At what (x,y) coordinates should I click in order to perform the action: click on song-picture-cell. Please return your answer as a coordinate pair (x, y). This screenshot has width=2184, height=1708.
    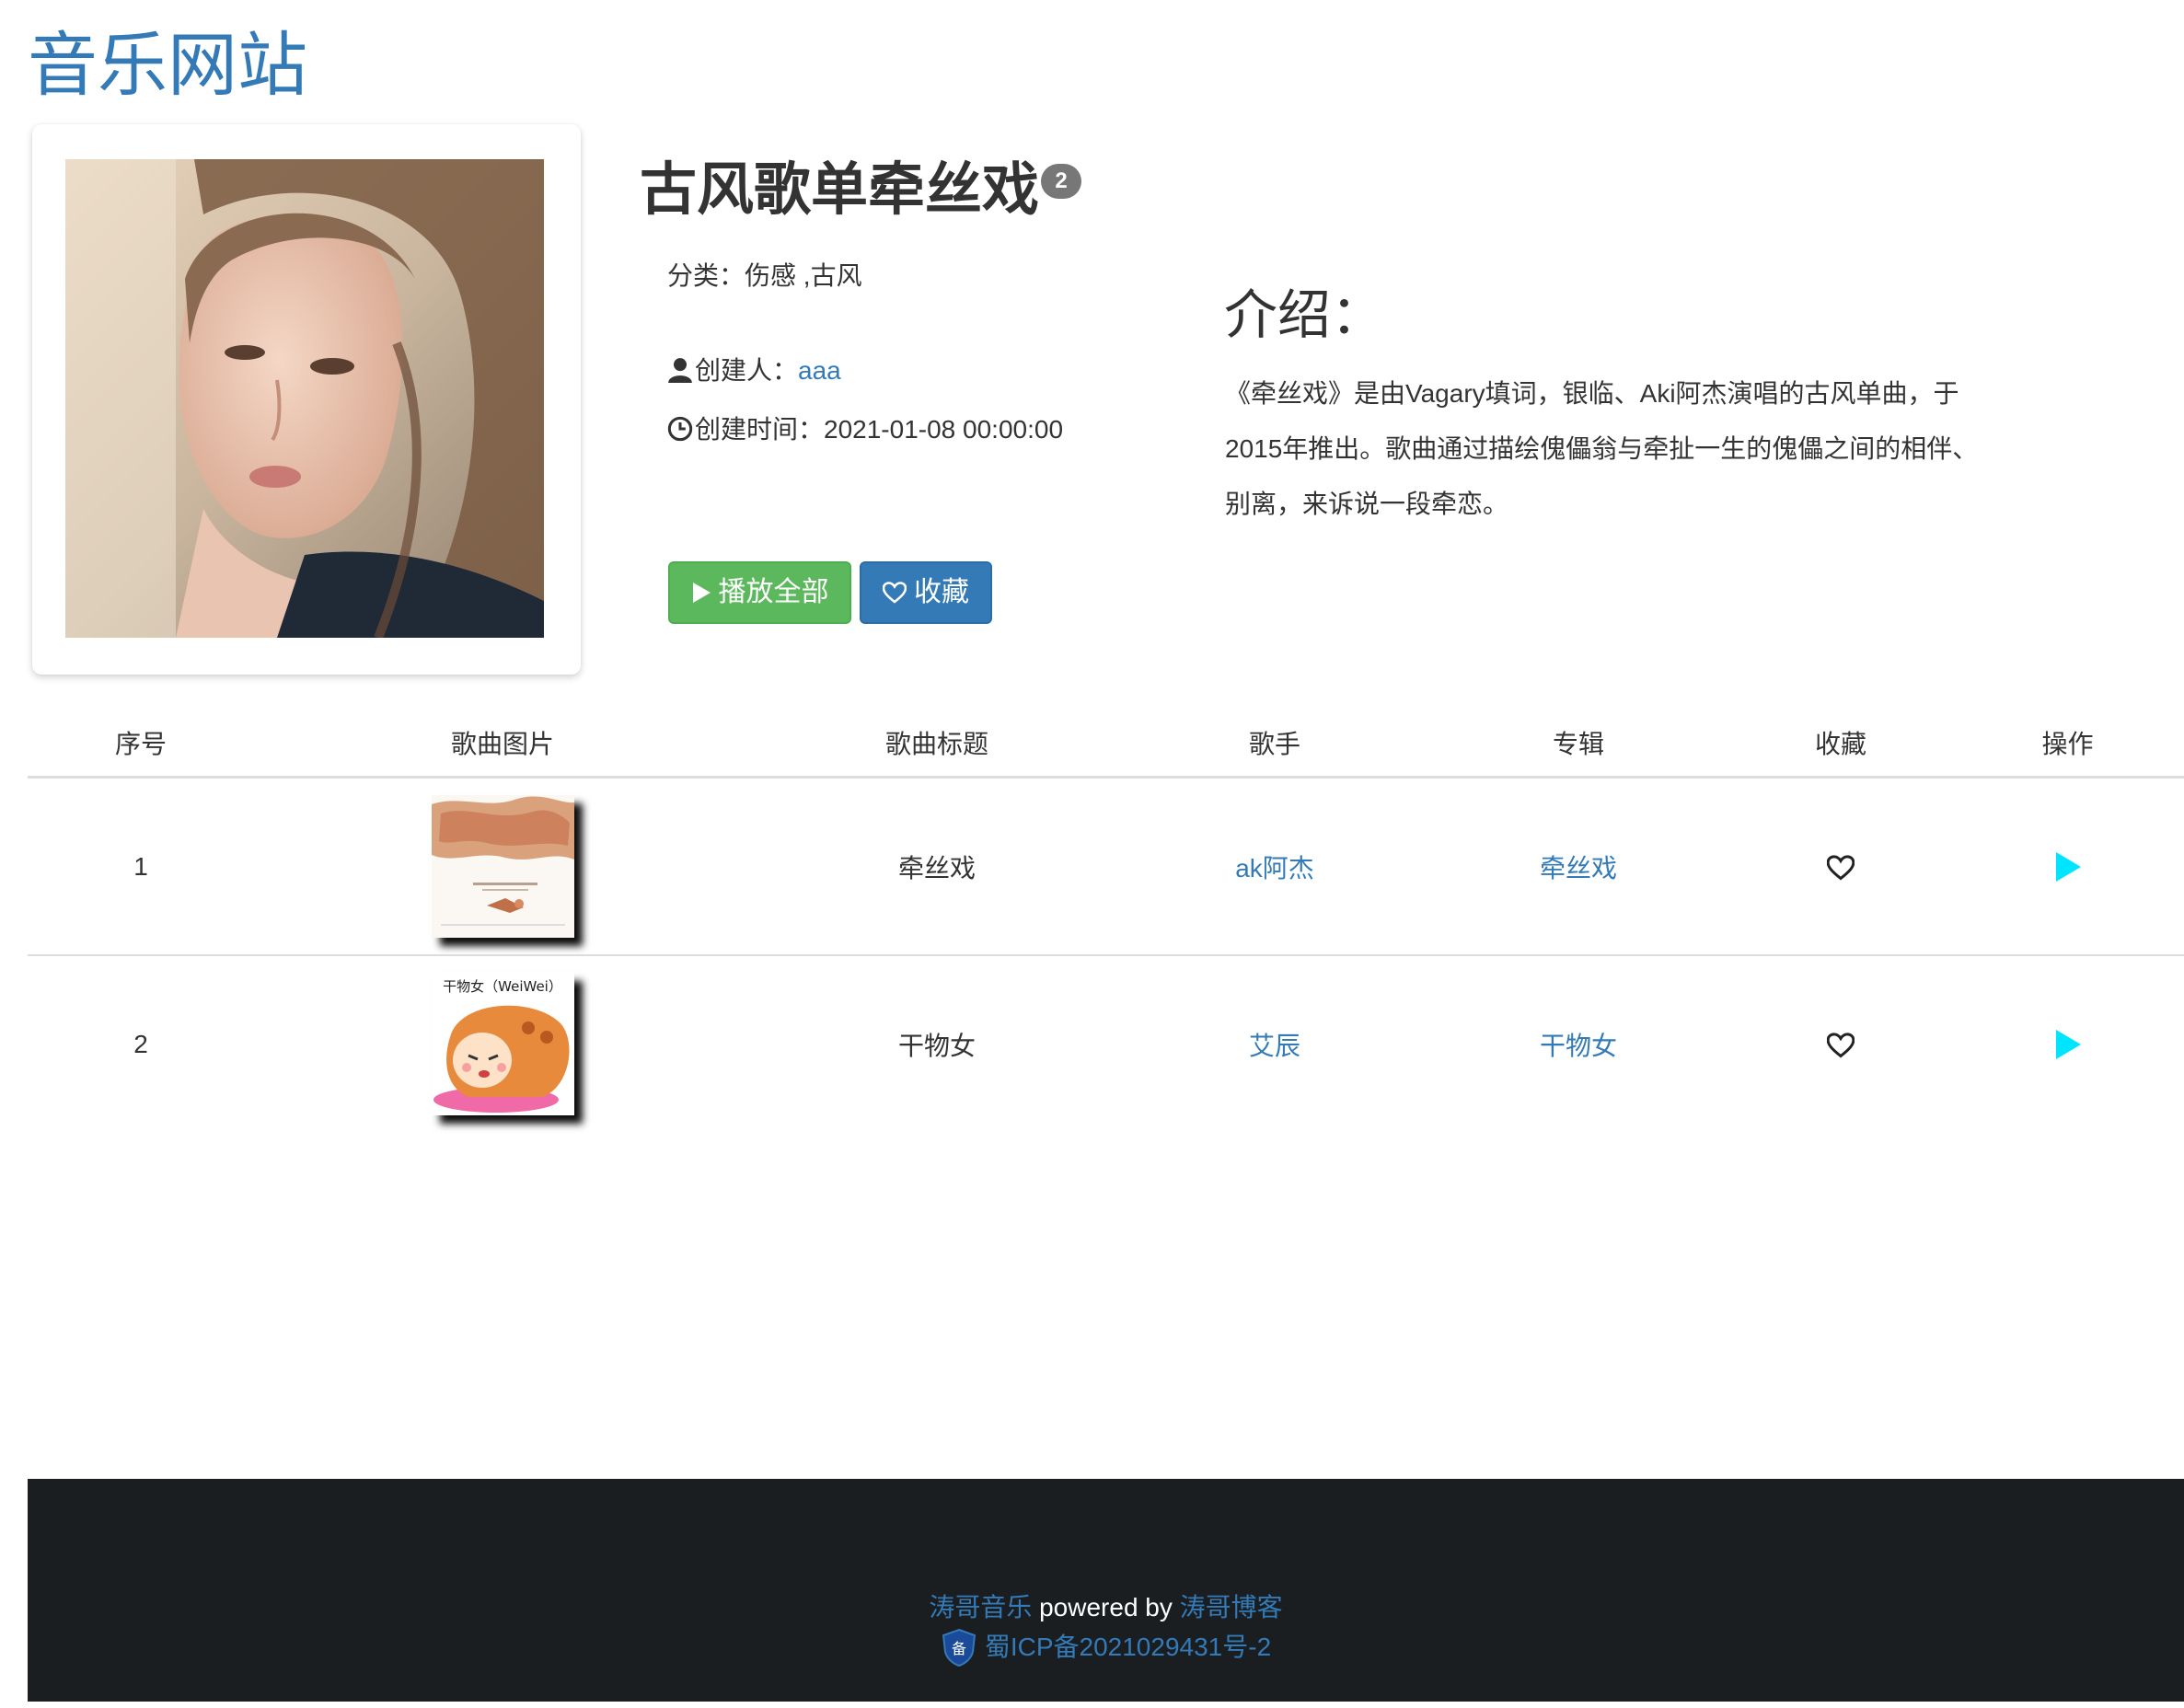
    Looking at the image, I should click on (502, 867).